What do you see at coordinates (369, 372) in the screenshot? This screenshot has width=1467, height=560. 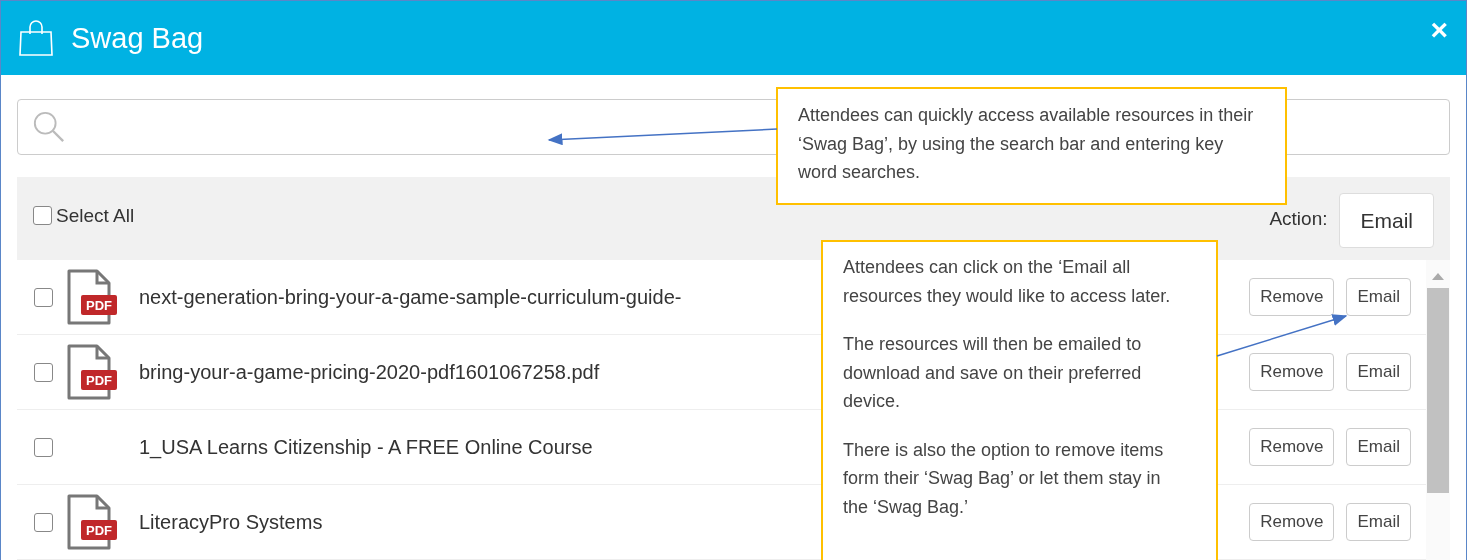 I see `resource-name: bring-your-a-game-pricing-2020-pdf1601067258.pdf` at bounding box center [369, 372].